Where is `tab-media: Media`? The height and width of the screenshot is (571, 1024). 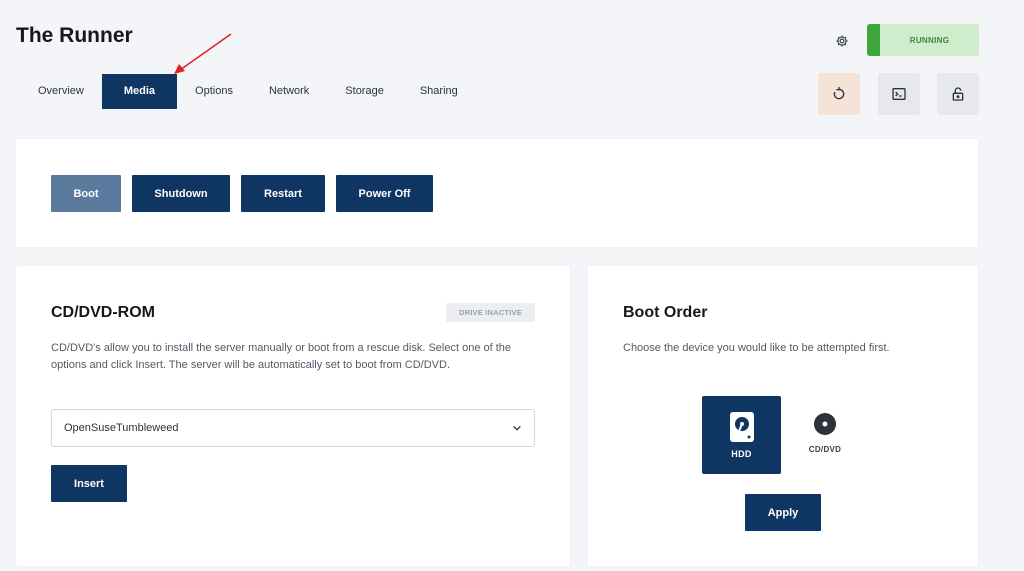 tab-media: Media is located at coordinates (139, 91).